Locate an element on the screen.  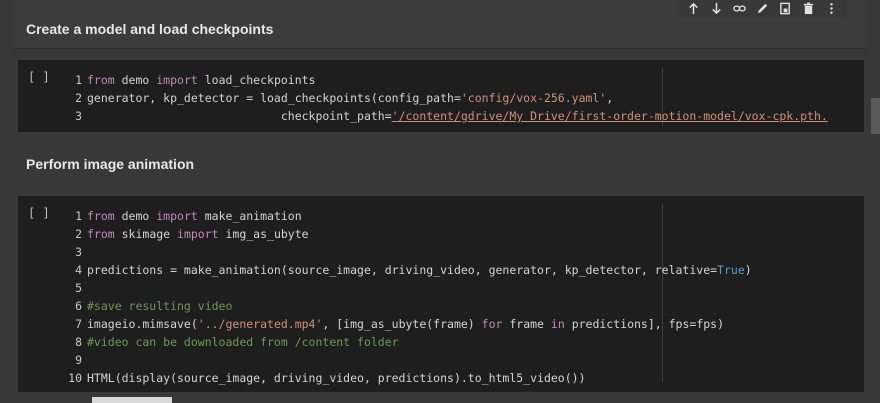
more-icon is located at coordinates (831, 8).